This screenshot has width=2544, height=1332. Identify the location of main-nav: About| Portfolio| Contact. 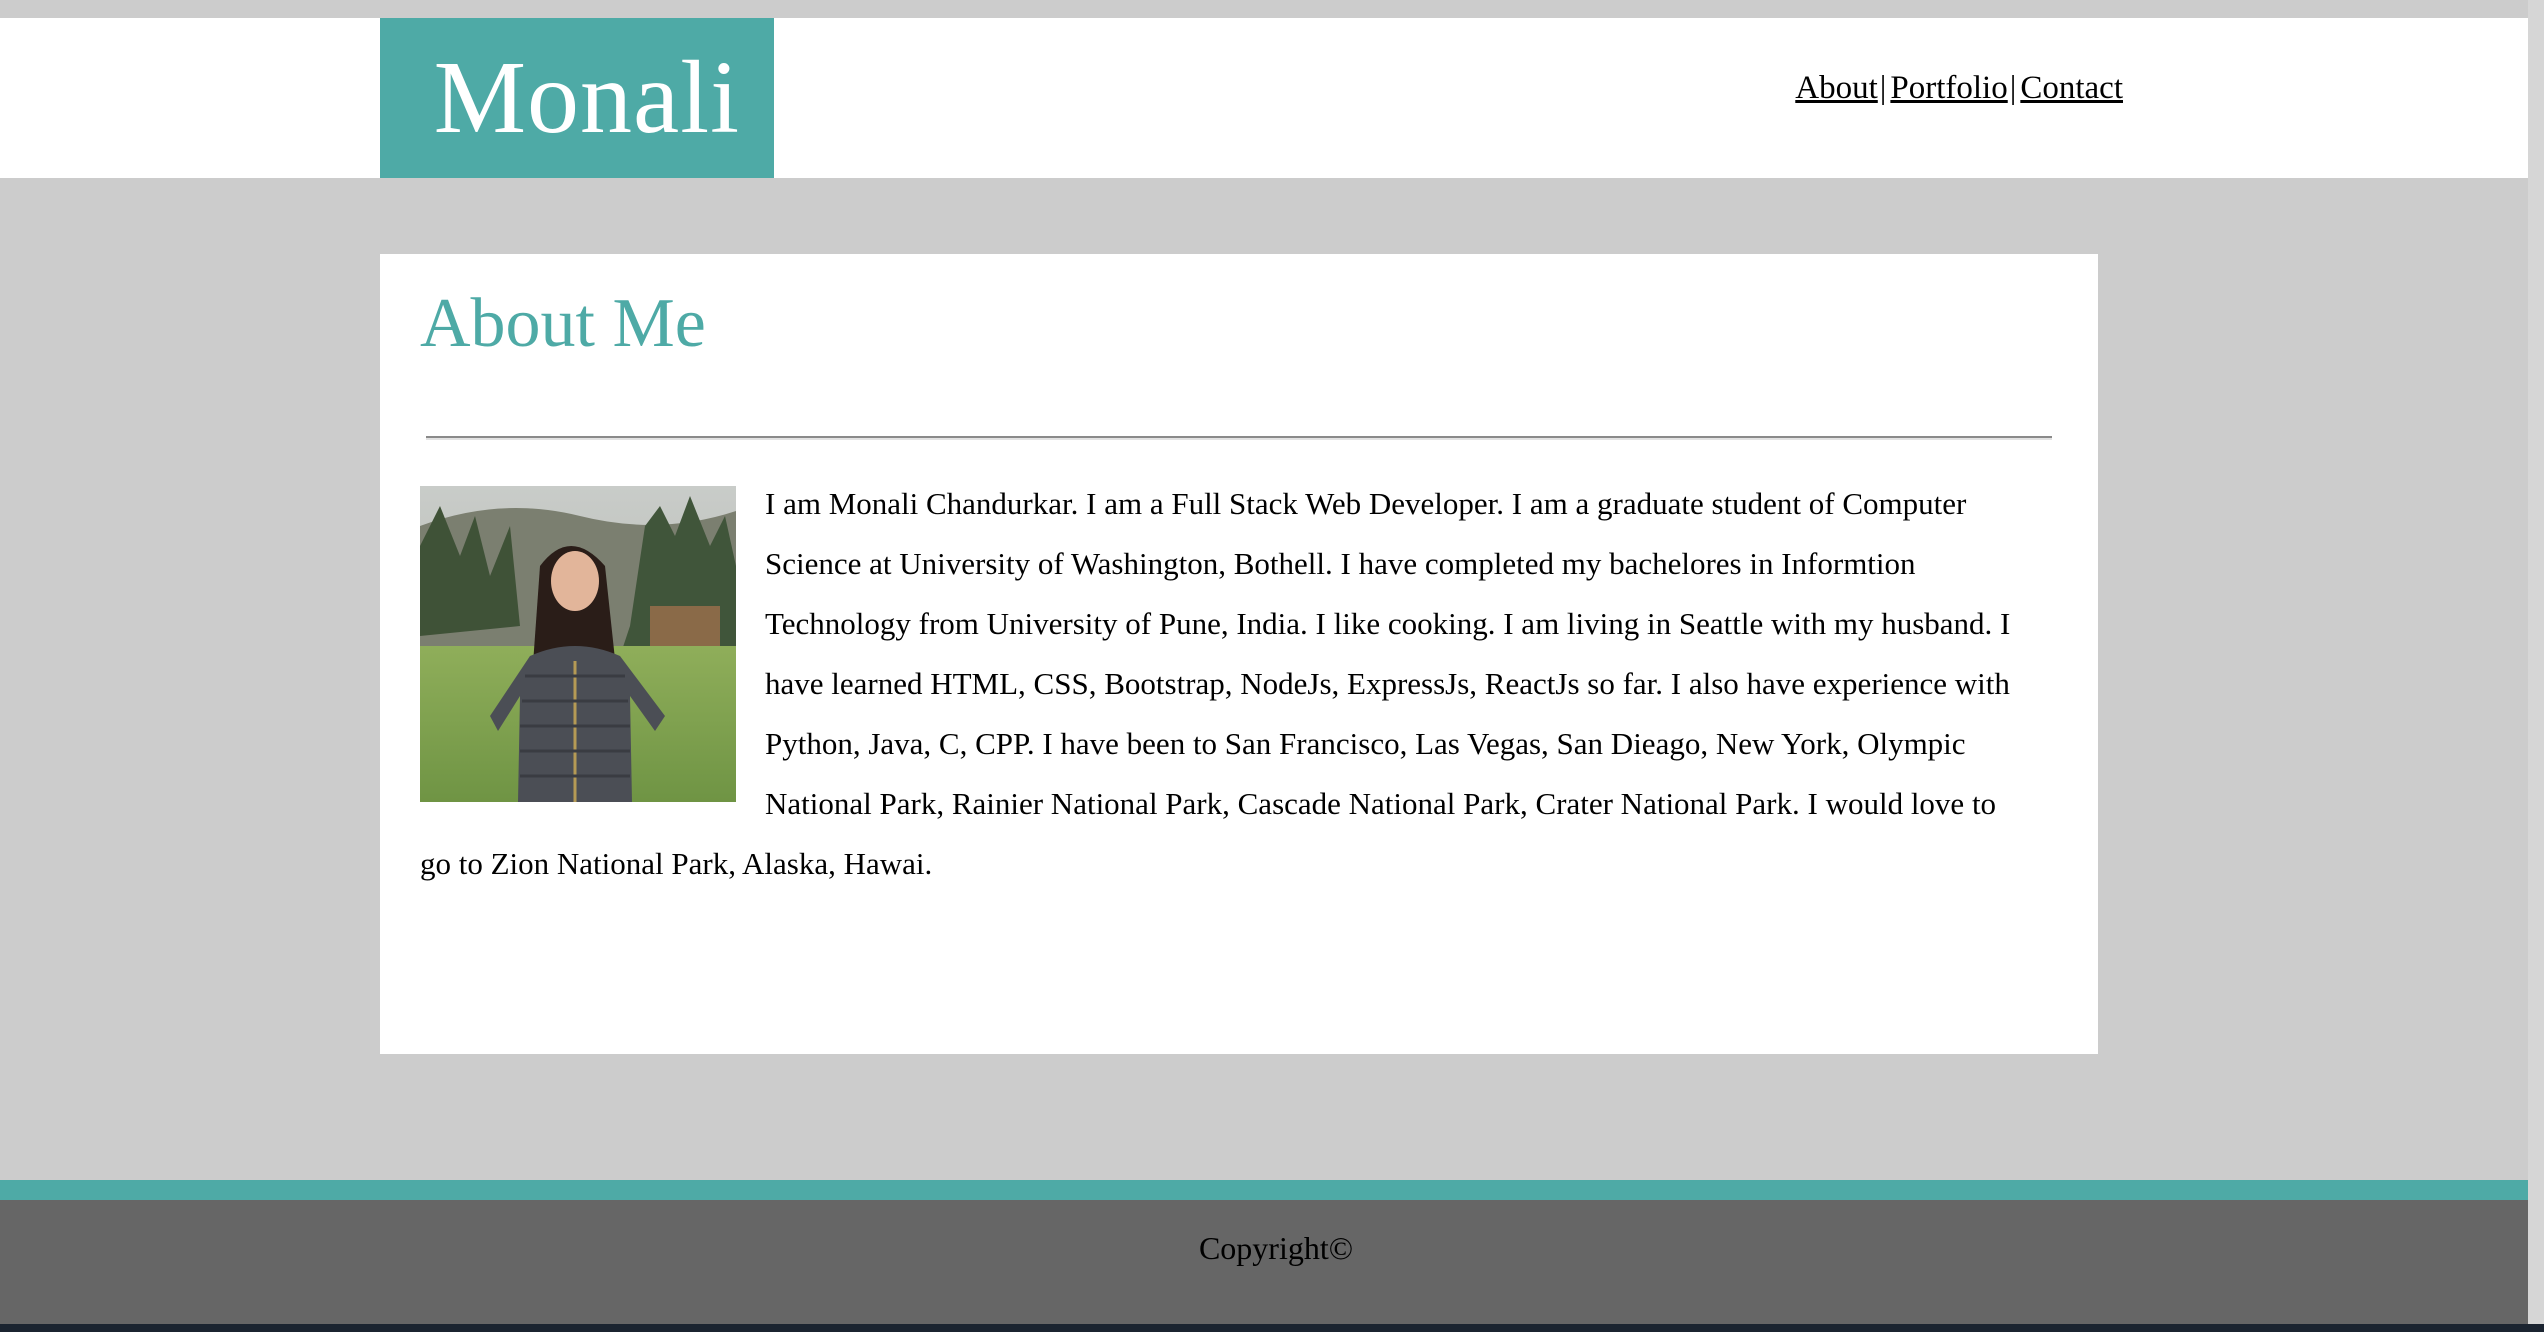
(1959, 88).